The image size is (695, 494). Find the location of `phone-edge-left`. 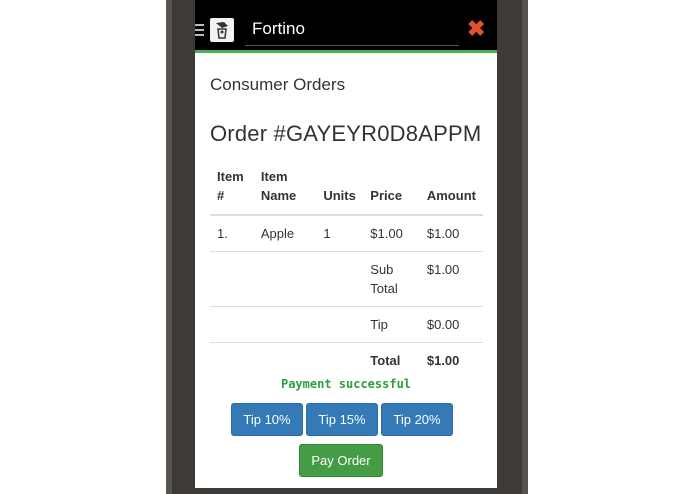

phone-edge-left is located at coordinates (169, 247).